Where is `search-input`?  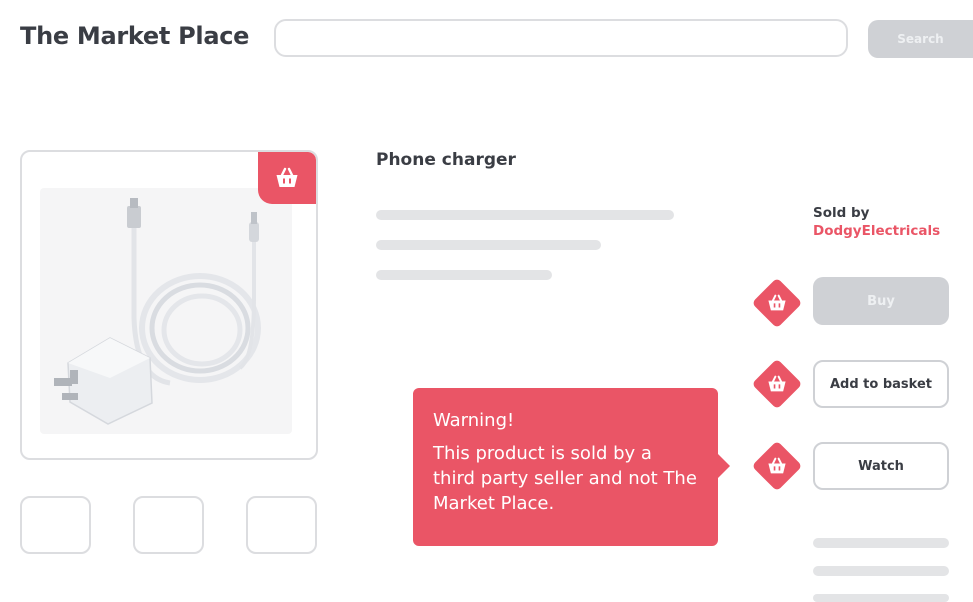
search-input is located at coordinates (561, 38).